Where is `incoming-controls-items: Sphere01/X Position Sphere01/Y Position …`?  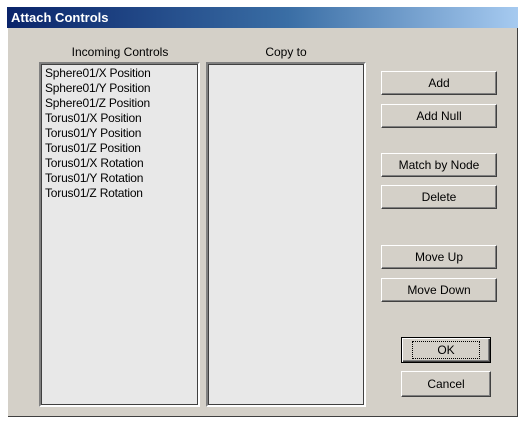 incoming-controls-items: Sphere01/X Position Sphere01/Y Position … is located at coordinates (119, 132).